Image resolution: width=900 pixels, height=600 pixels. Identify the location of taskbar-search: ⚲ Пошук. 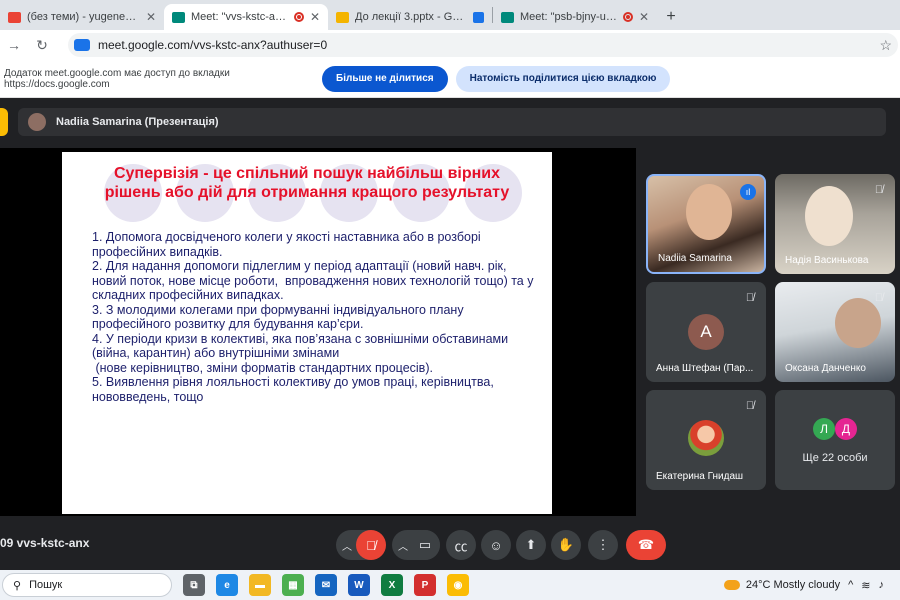
(87, 585).